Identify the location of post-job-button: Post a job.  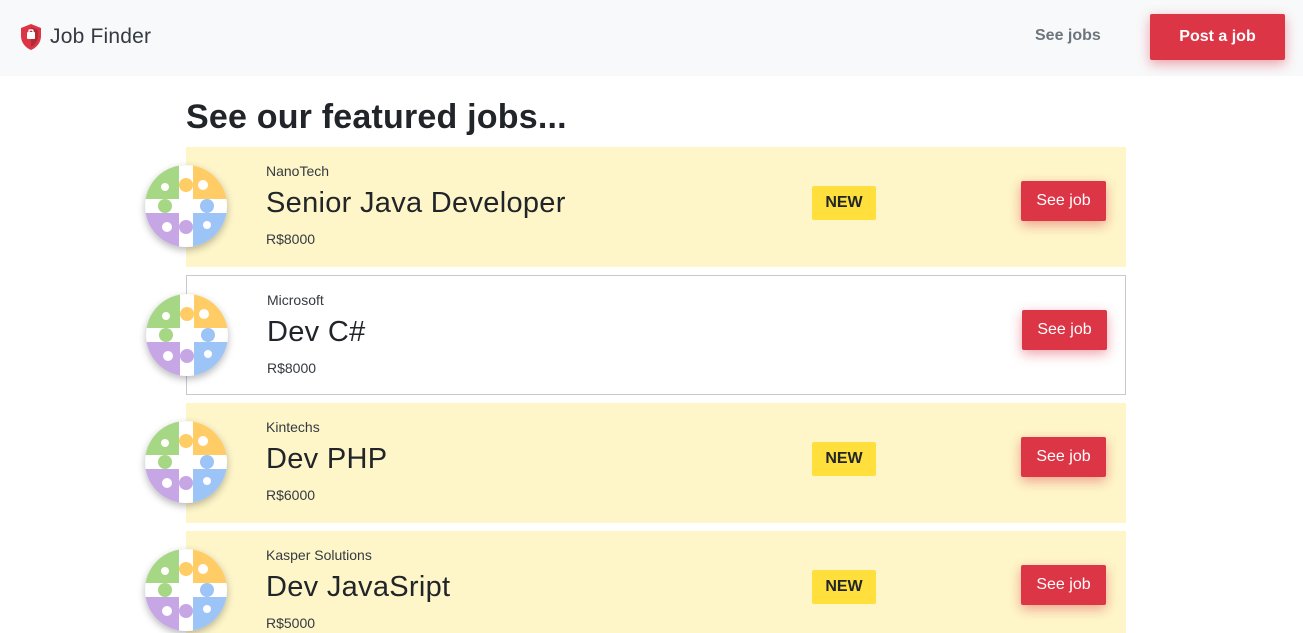
(1217, 37).